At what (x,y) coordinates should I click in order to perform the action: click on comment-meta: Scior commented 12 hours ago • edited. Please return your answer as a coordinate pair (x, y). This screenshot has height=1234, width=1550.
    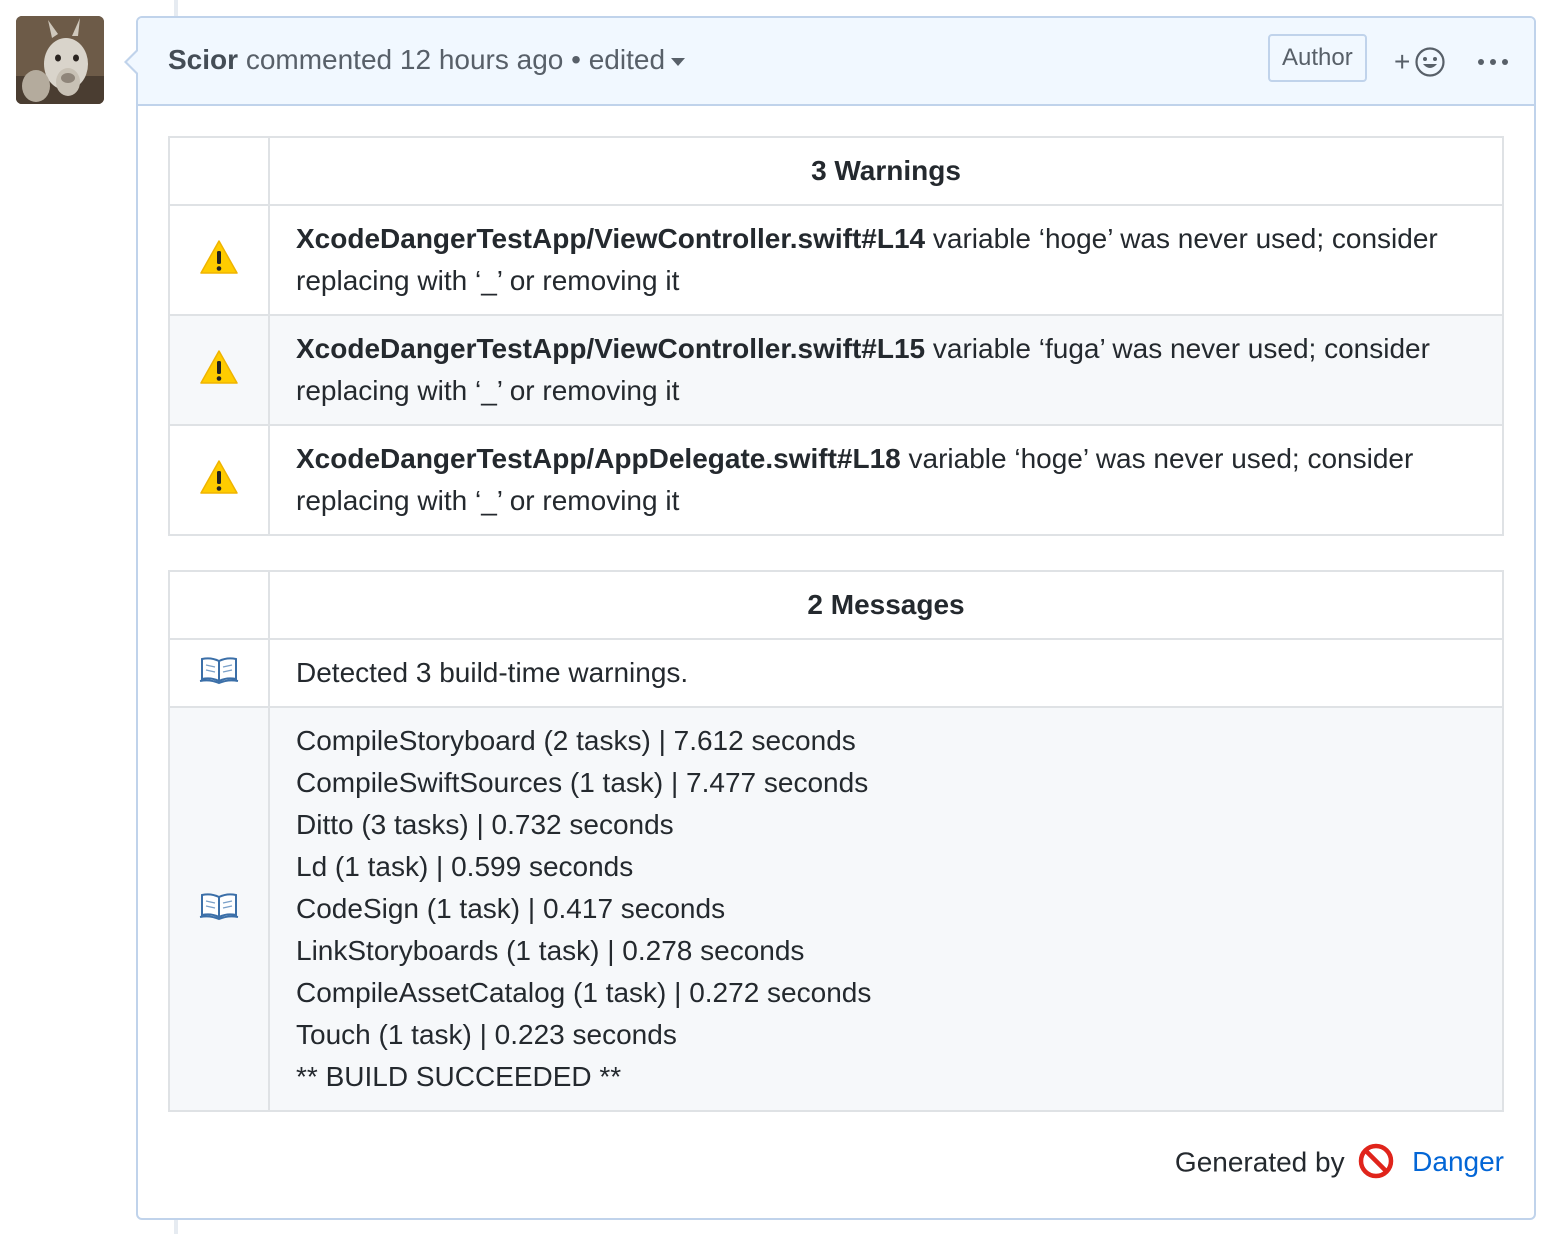
    Looking at the image, I should click on (427, 60).